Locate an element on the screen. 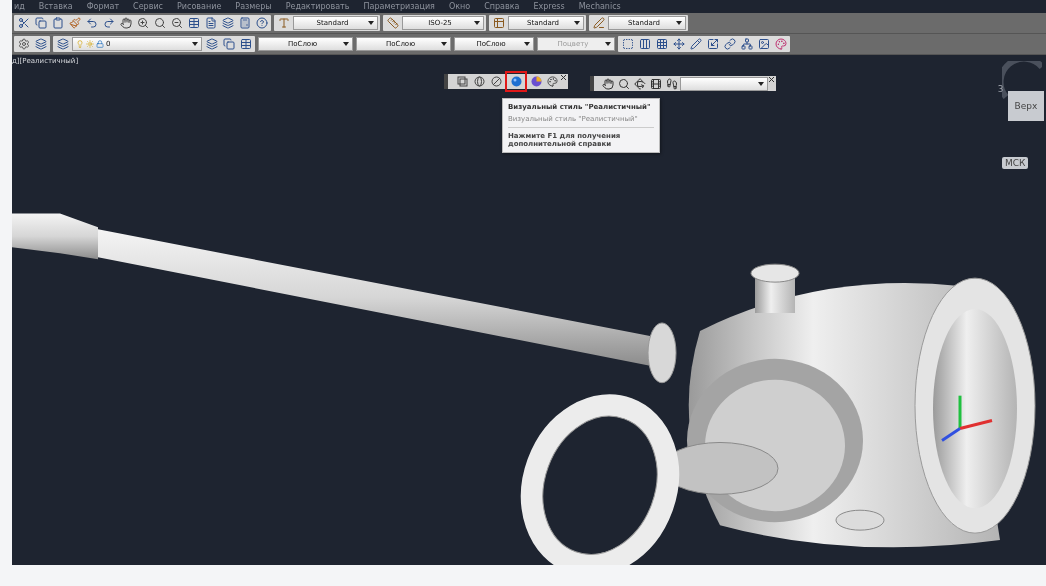 This screenshot has height=586, width=1046. pen-icon is located at coordinates (598, 23).